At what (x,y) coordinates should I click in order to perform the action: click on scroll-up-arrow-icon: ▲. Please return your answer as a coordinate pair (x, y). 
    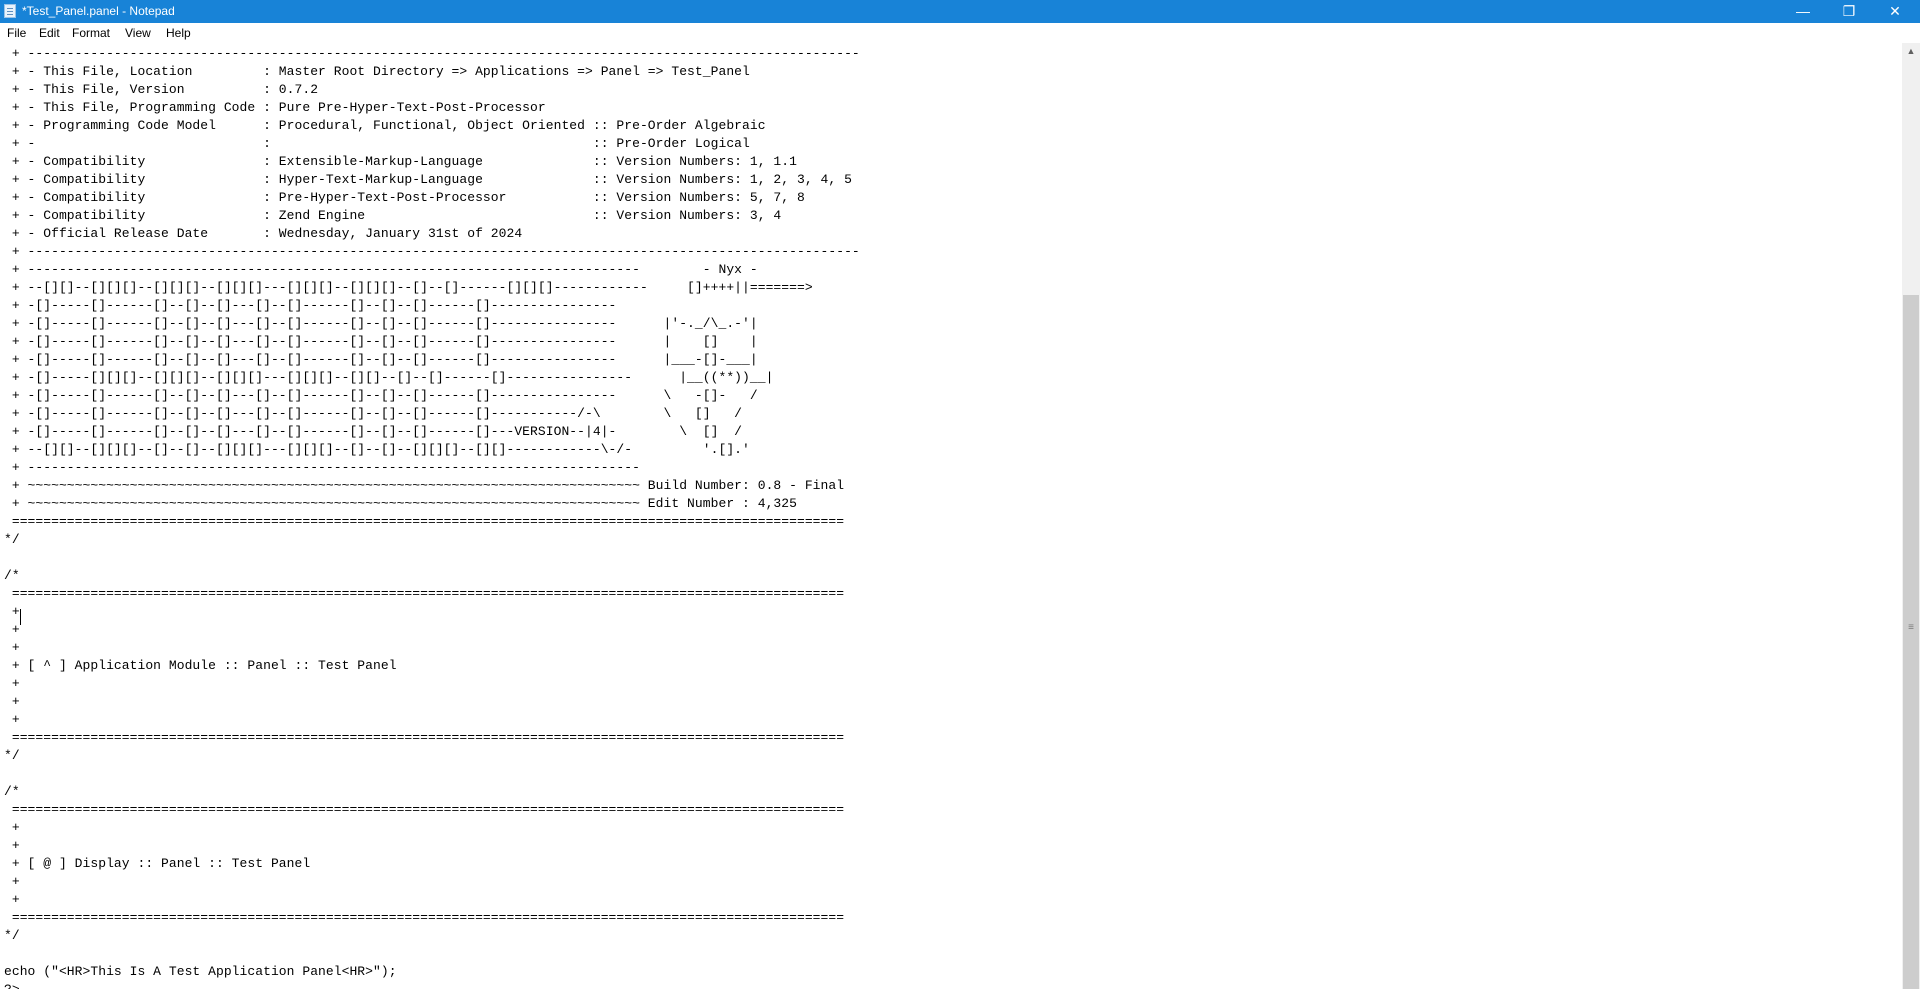
    Looking at the image, I should click on (1911, 51).